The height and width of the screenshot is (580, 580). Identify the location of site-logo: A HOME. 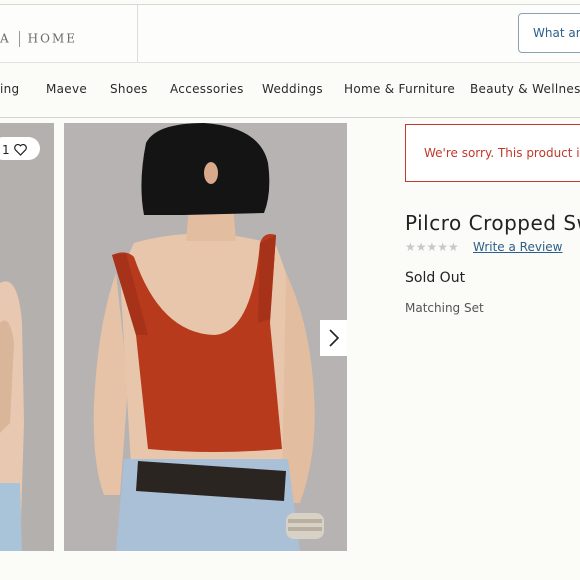
(38, 39).